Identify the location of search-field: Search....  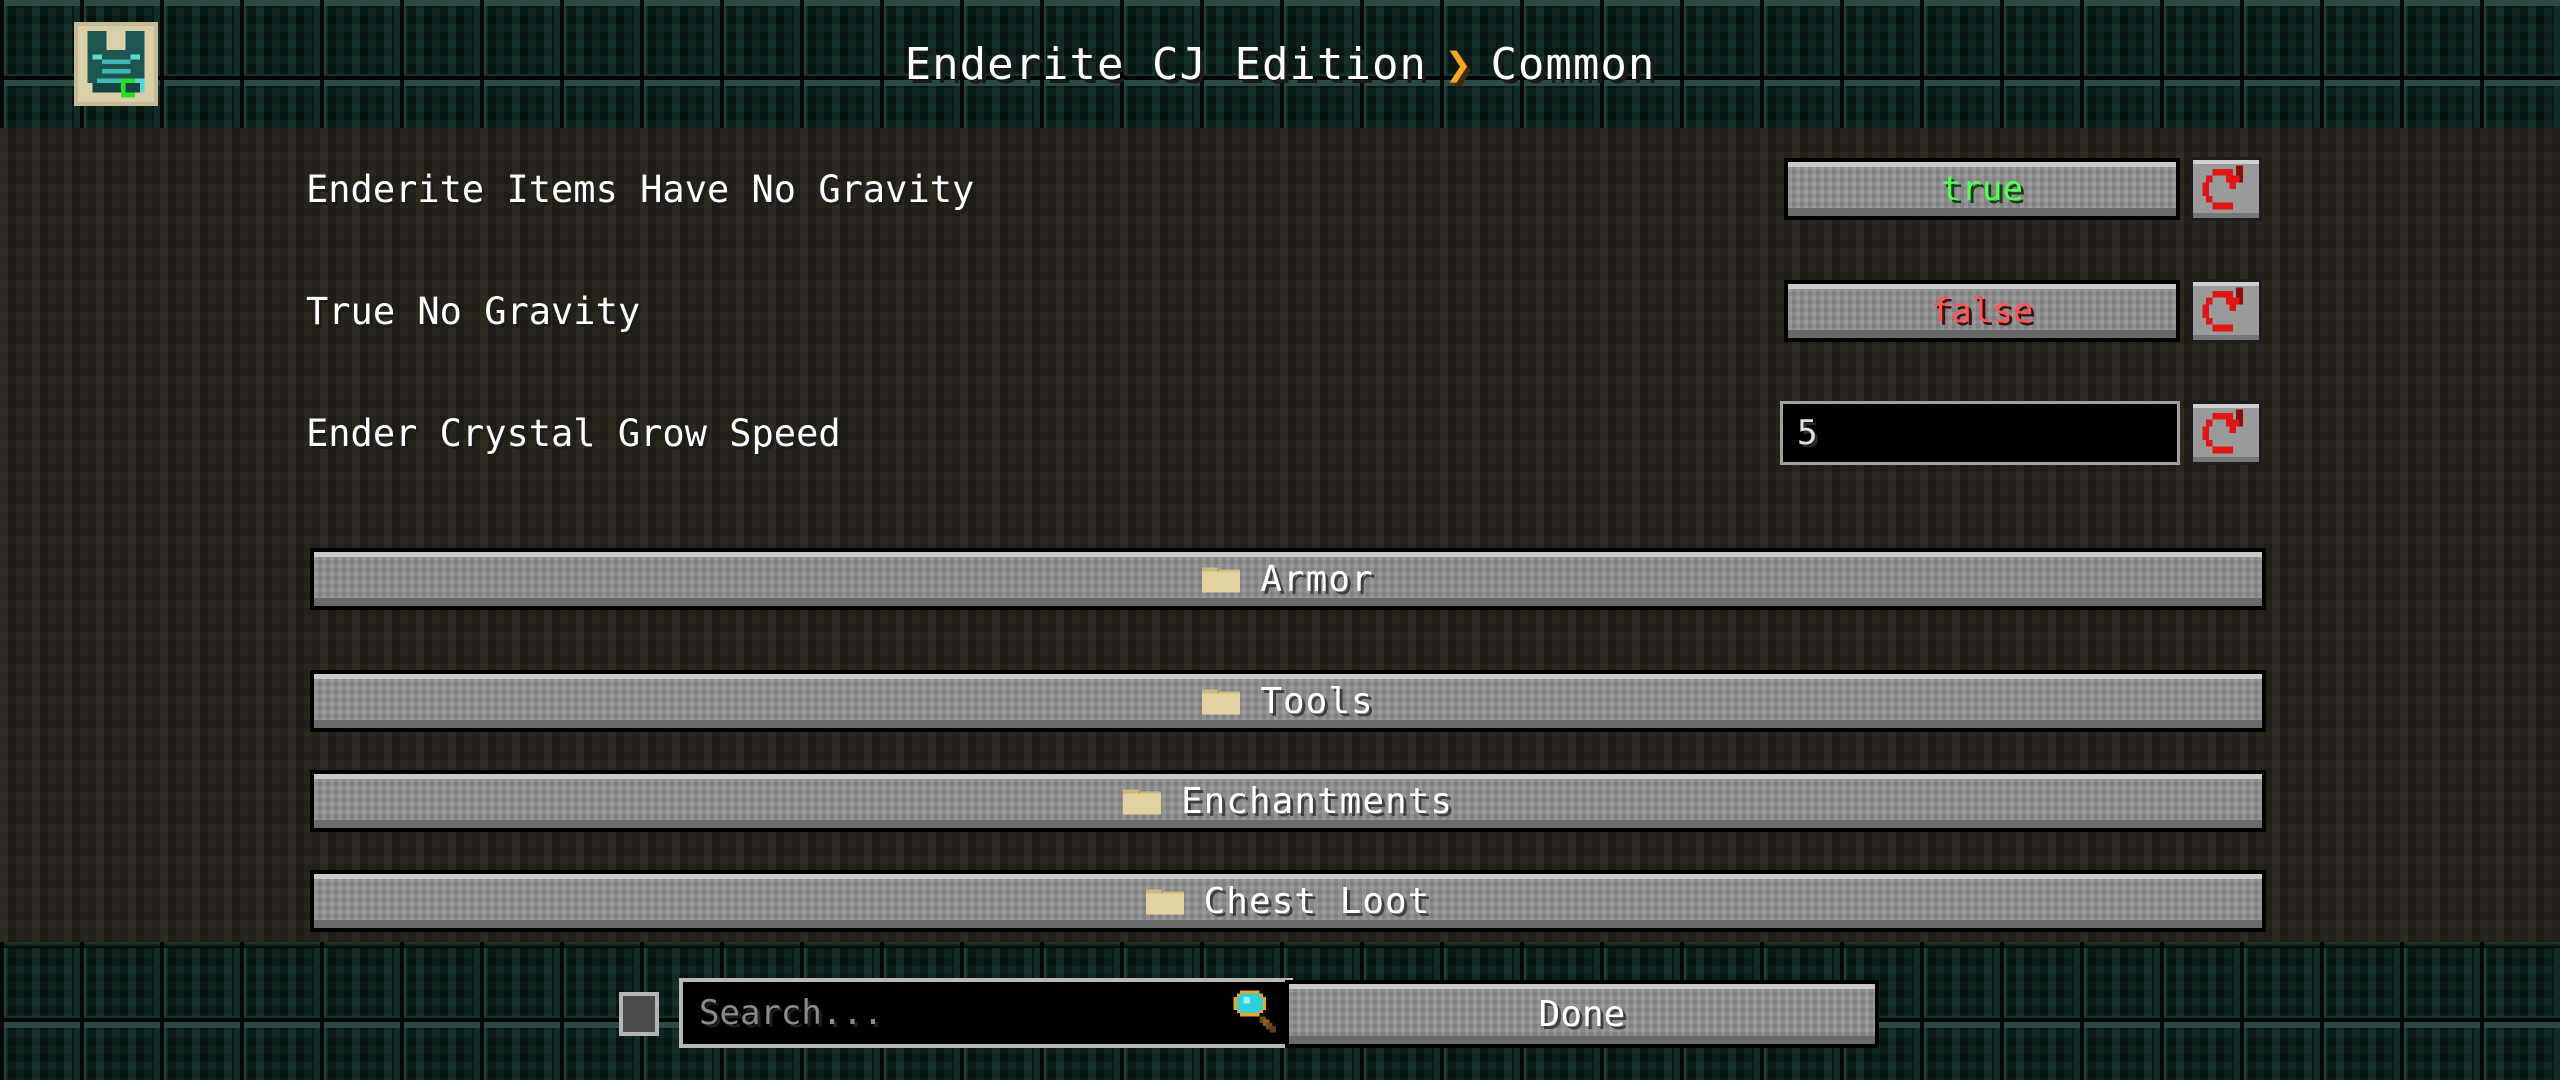
(986, 1013).